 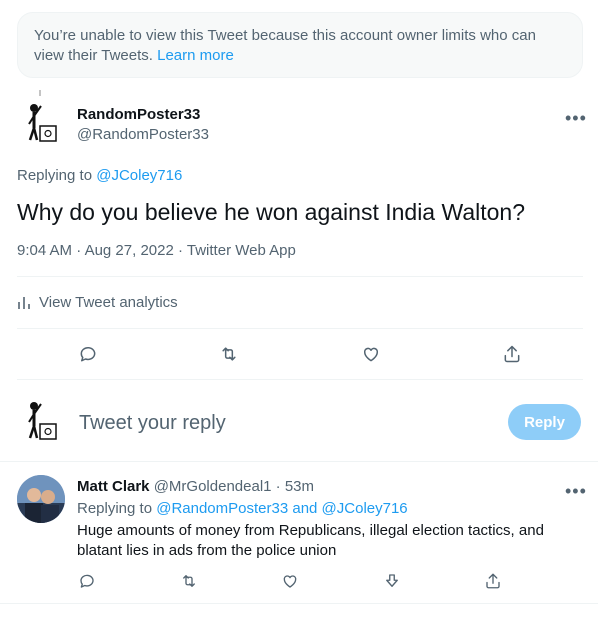 What do you see at coordinates (139, 175) in the screenshot?
I see `replying-to-link: @JColey716` at bounding box center [139, 175].